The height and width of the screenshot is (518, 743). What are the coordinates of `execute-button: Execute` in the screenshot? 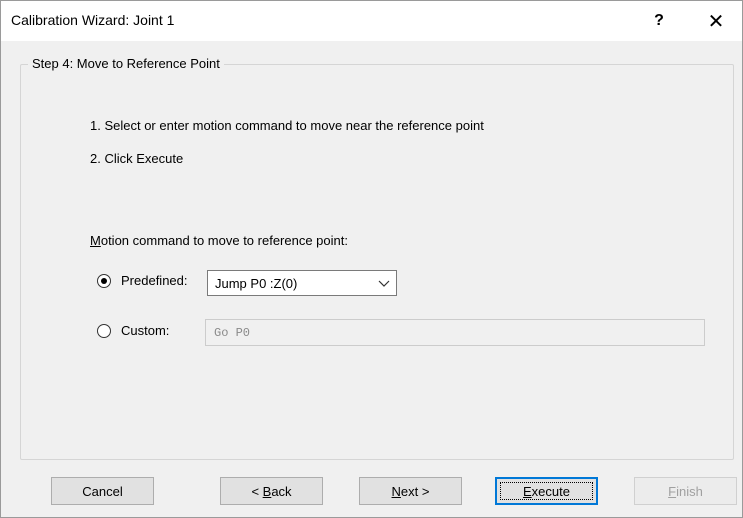 It's located at (546, 491).